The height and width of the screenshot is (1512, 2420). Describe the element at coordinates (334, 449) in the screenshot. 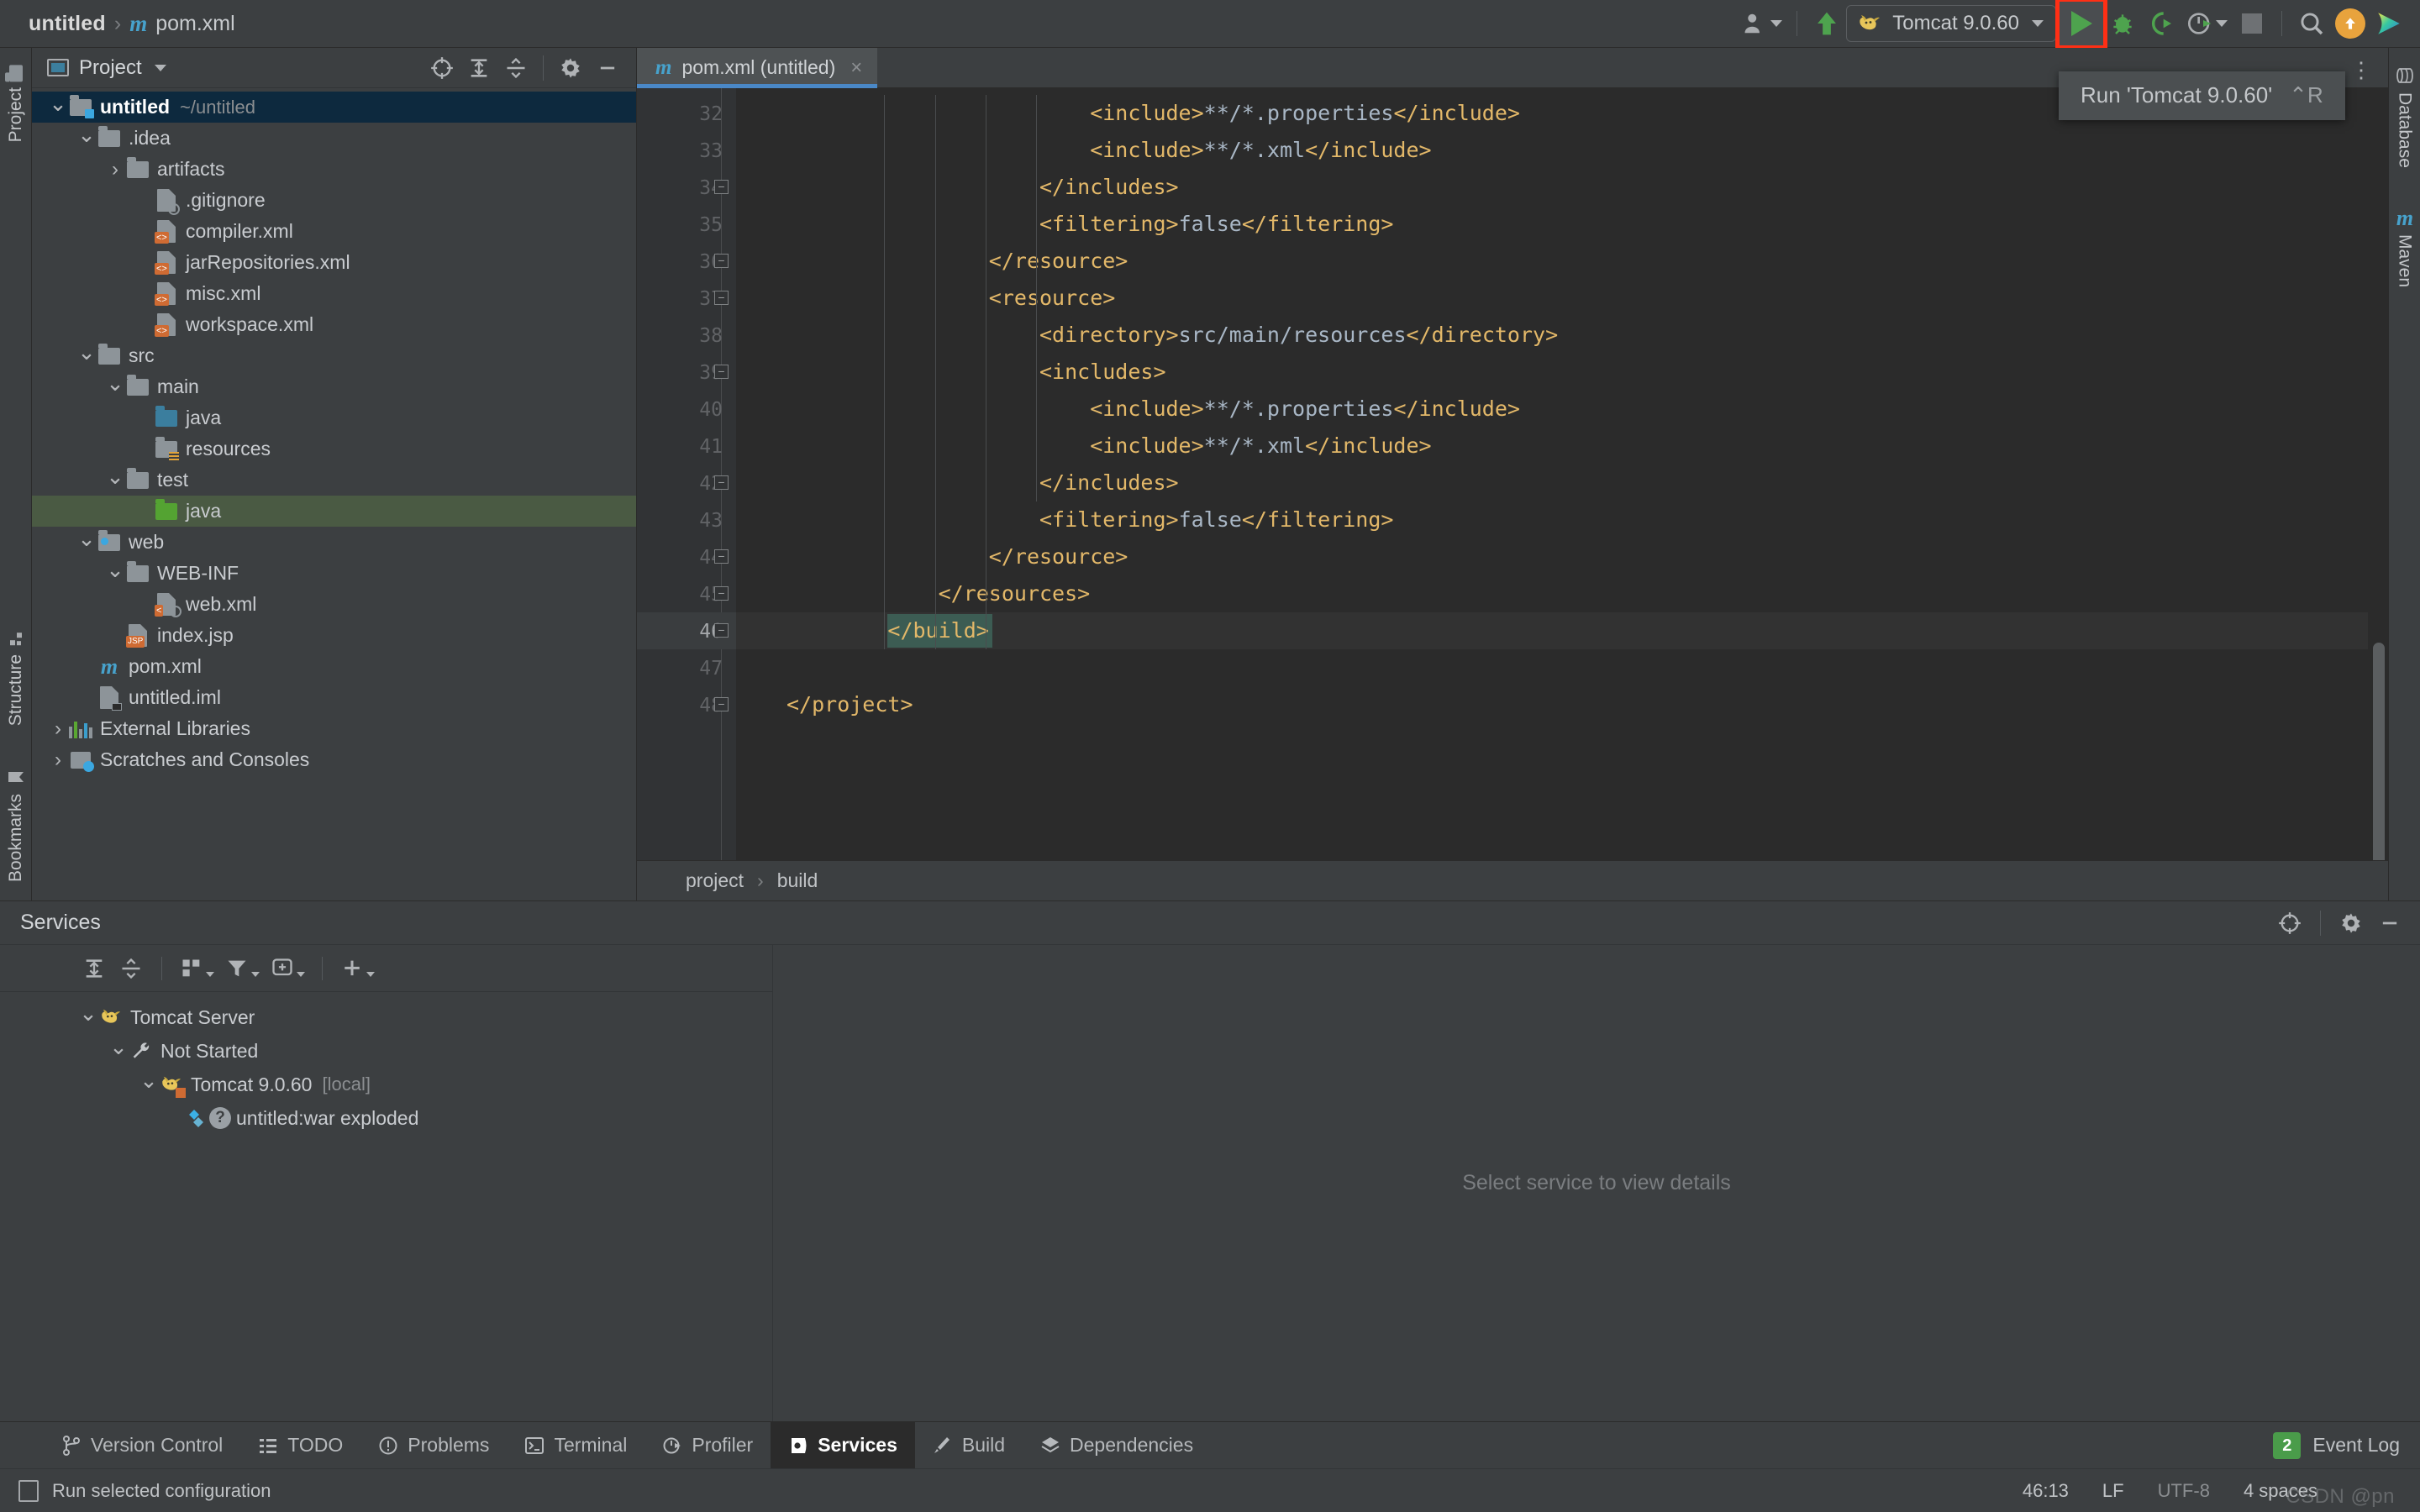

I see `tree-row: resources` at that location.